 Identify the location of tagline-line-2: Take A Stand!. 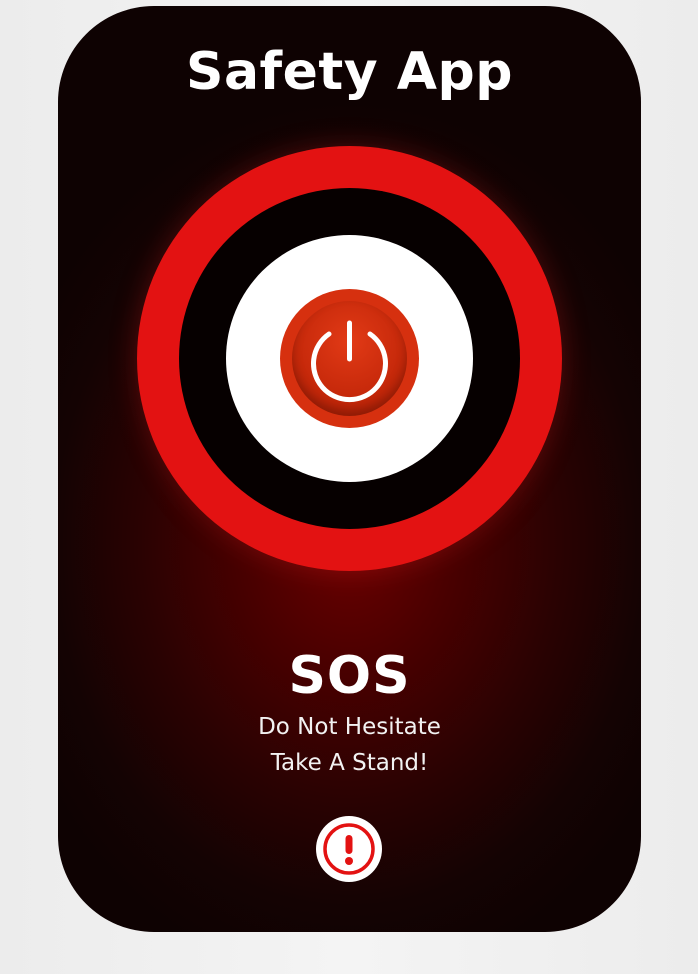
(349, 763).